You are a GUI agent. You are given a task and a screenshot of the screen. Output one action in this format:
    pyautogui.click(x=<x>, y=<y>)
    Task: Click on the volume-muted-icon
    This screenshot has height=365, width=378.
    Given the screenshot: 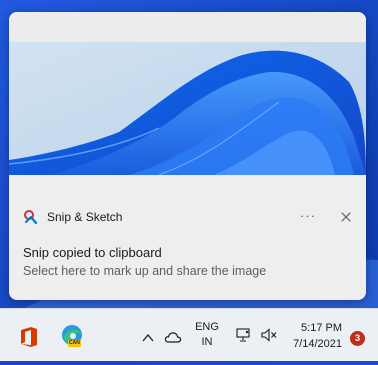 What is the action you would take?
    pyautogui.click(x=269, y=335)
    